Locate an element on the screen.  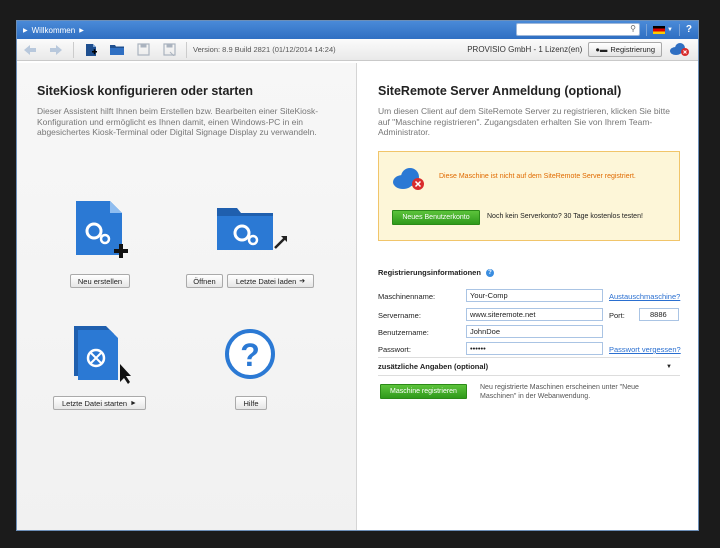
additional-info-dropdown: zusätzliche Angaben (optional) ▼ is located at coordinates (529, 366).